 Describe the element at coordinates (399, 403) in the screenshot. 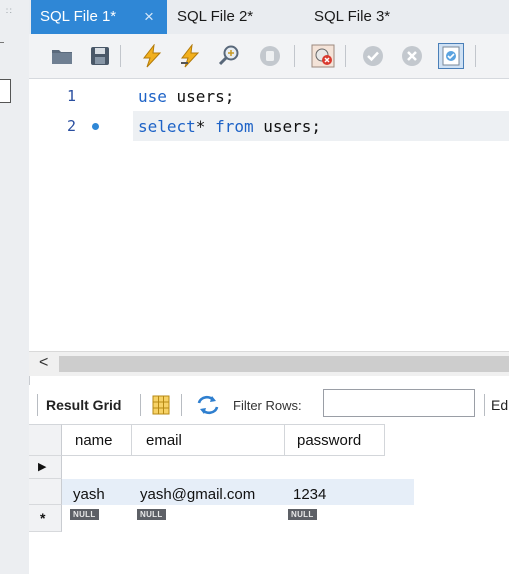

I see `filter-rows-input` at that location.